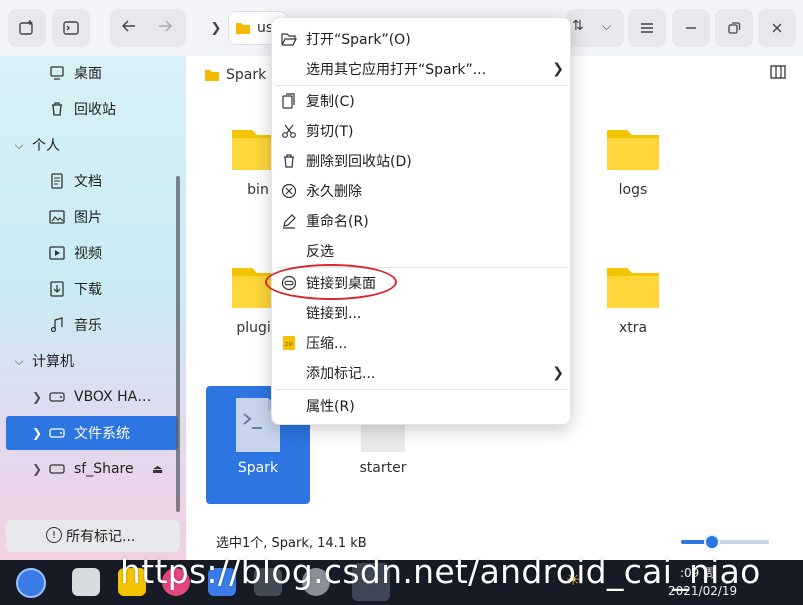  I want to click on copy-icon, so click(289, 101).